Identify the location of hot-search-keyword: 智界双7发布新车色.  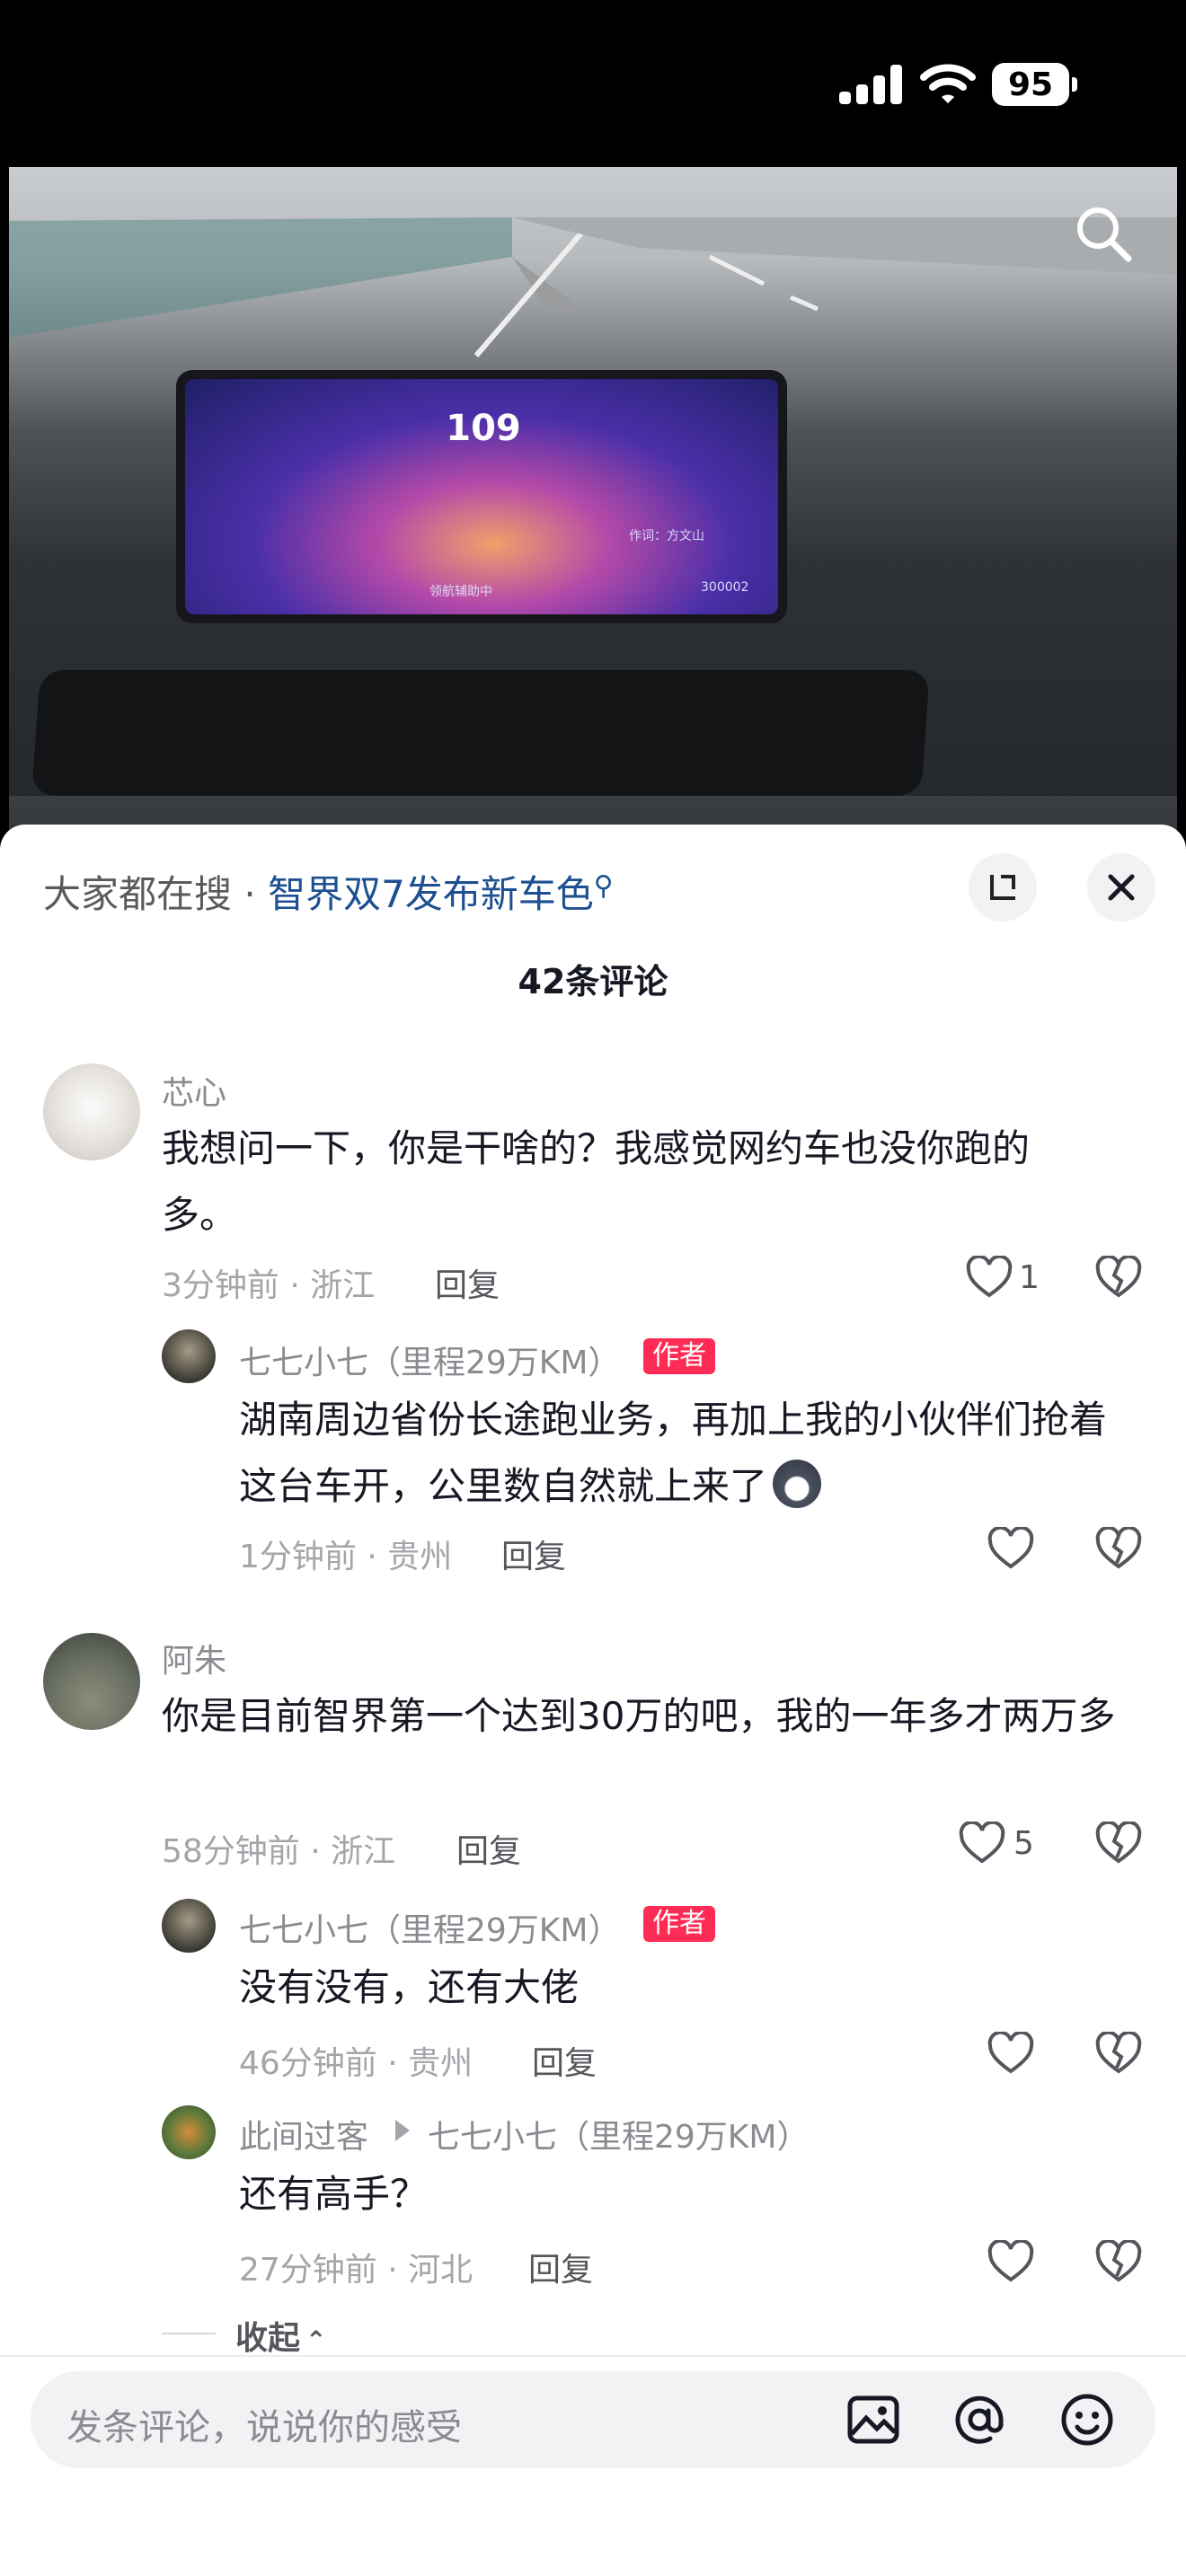
(431, 894).